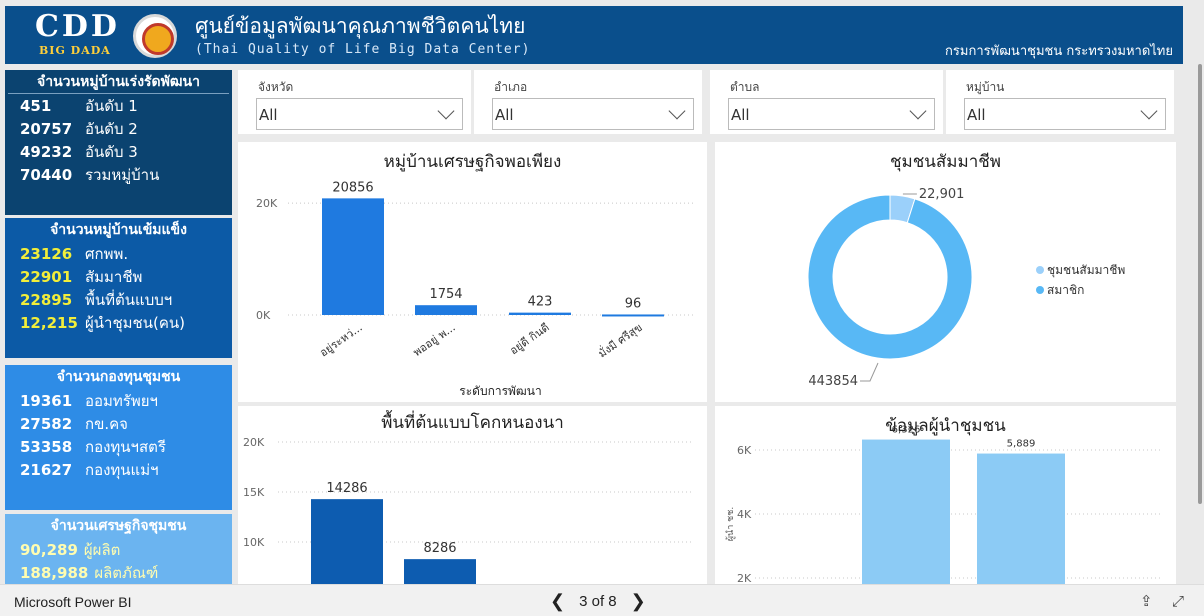  What do you see at coordinates (36, 105) in the screenshot?
I see `kpi-value: 451` at bounding box center [36, 105].